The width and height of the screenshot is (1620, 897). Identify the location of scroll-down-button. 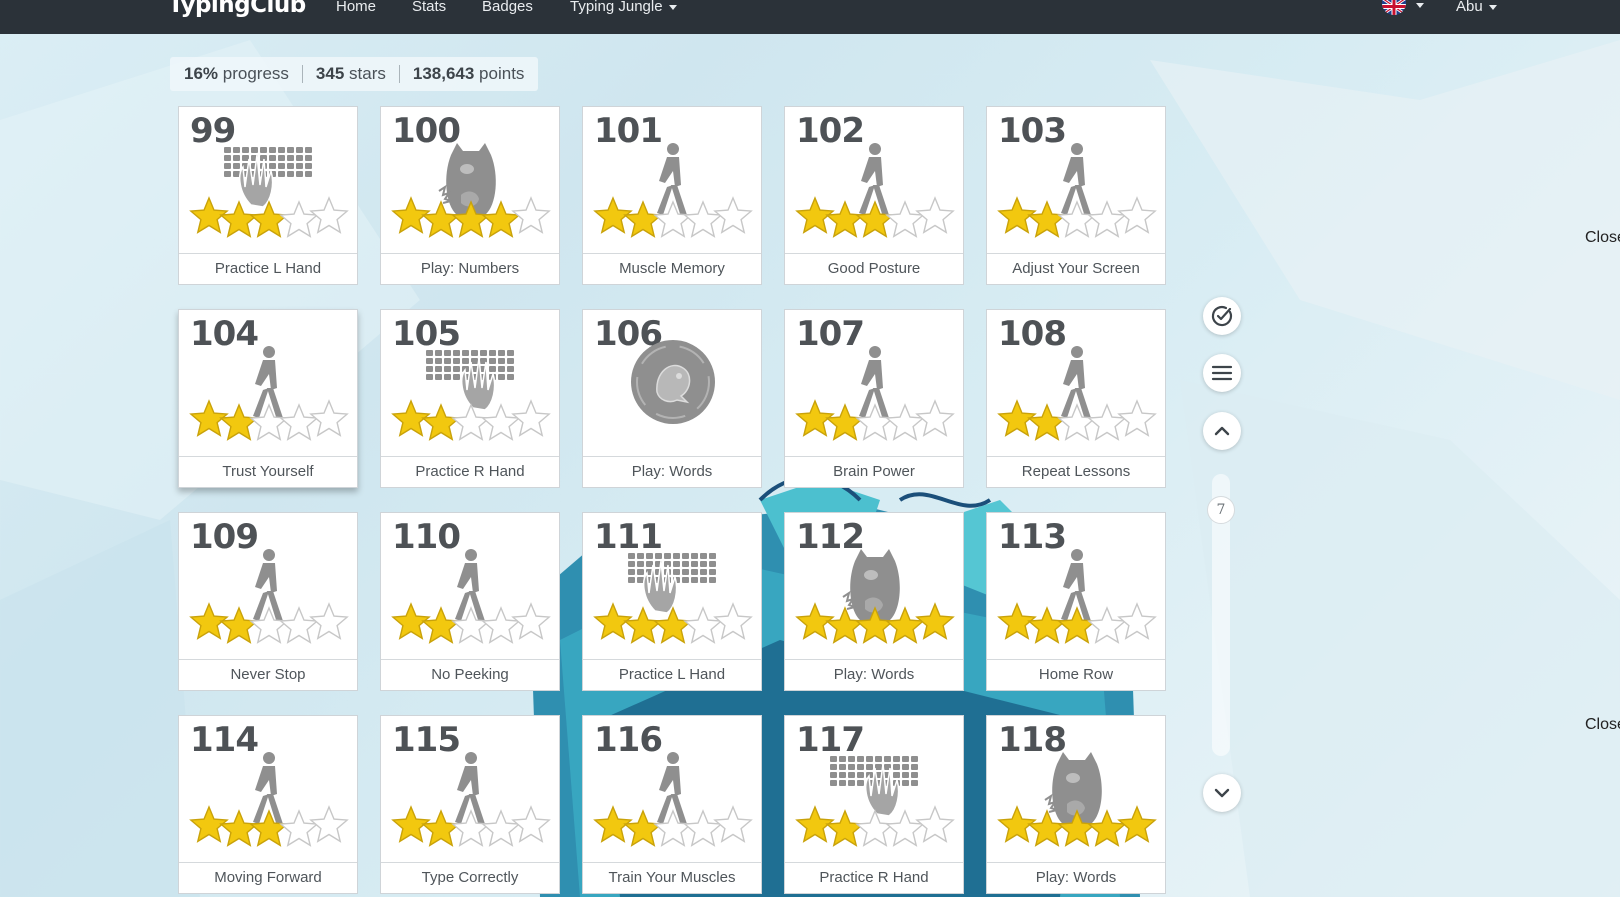
(1222, 793).